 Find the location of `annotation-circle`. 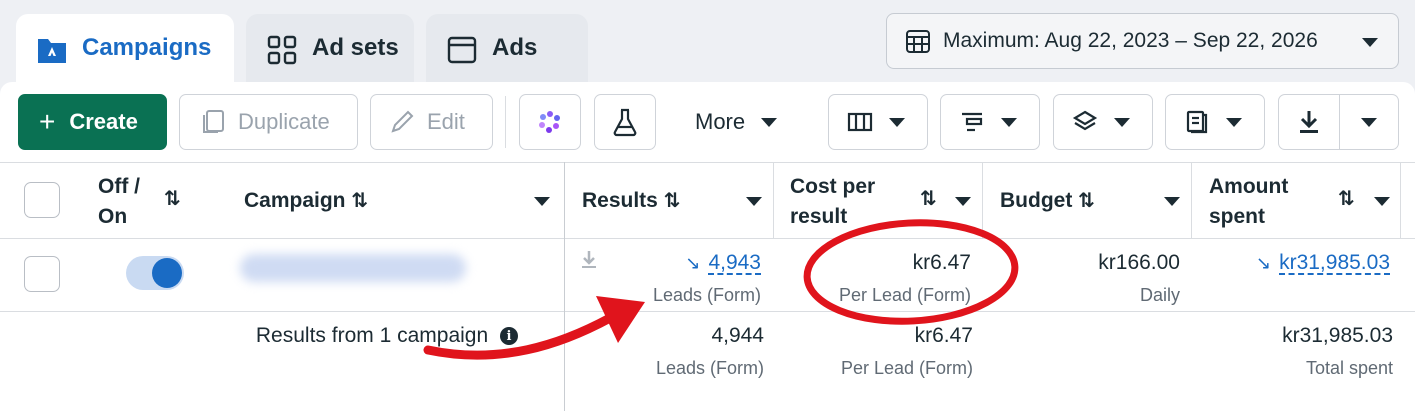

annotation-circle is located at coordinates (911, 272).